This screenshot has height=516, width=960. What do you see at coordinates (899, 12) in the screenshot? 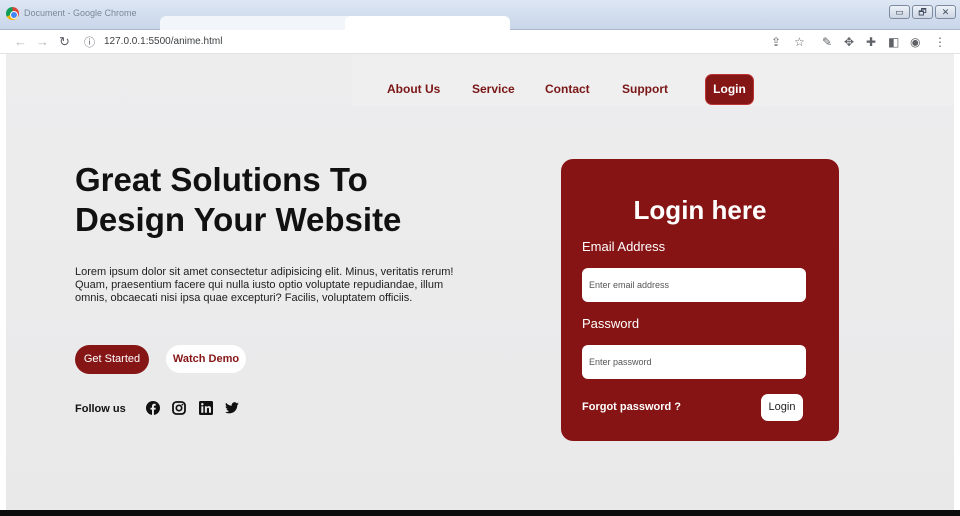
I see `minimize-button: ▭` at bounding box center [899, 12].